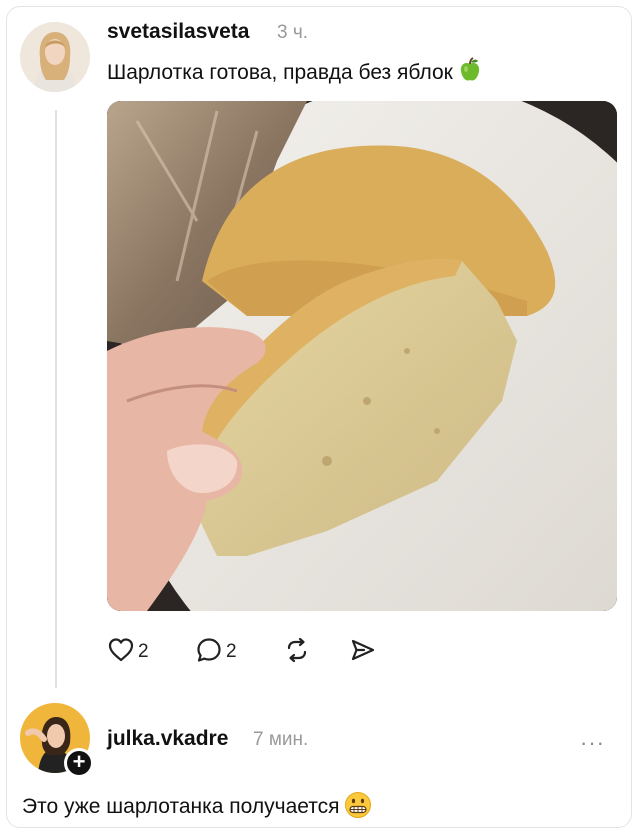 The height and width of the screenshot is (834, 640). I want to click on repost-icon, so click(297, 652).